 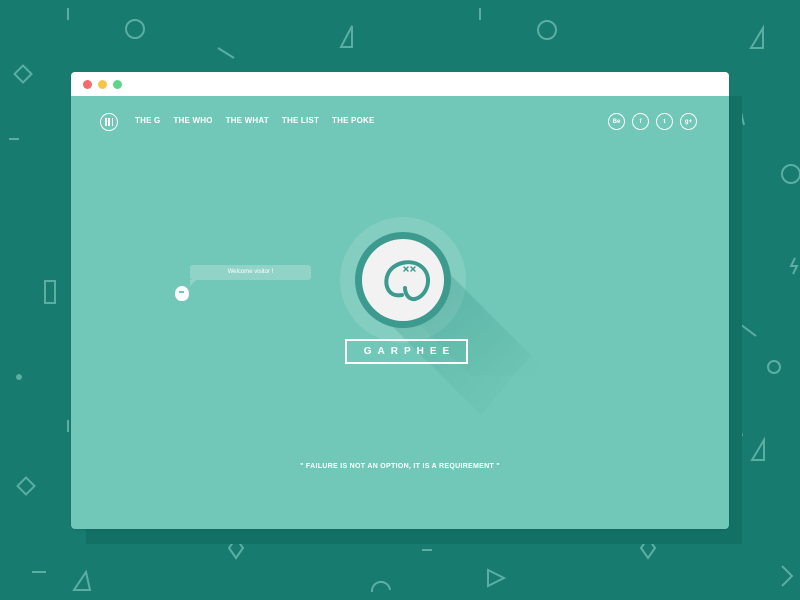 I want to click on brand-logo: GARPHEE, so click(x=406, y=351).